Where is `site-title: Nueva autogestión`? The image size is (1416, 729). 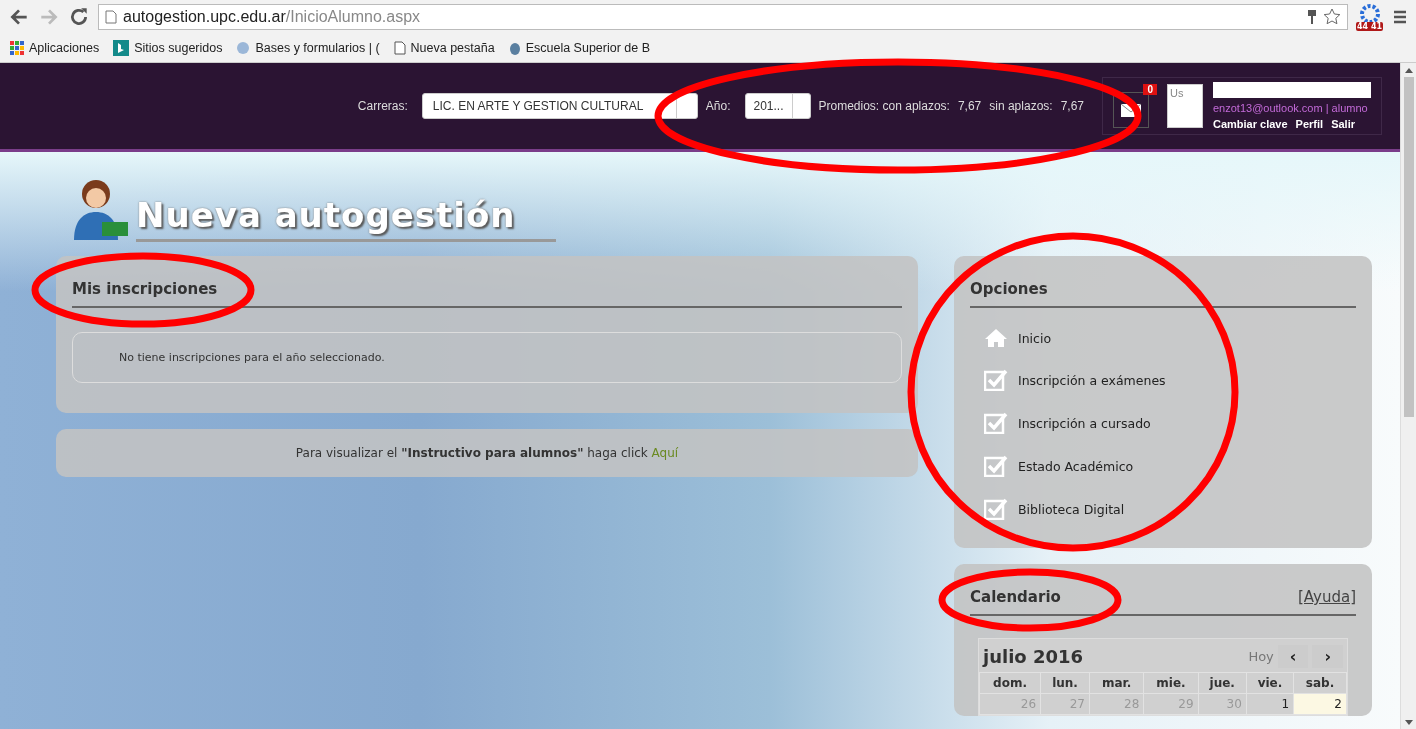
site-title: Nueva autogestión is located at coordinates (346, 218).